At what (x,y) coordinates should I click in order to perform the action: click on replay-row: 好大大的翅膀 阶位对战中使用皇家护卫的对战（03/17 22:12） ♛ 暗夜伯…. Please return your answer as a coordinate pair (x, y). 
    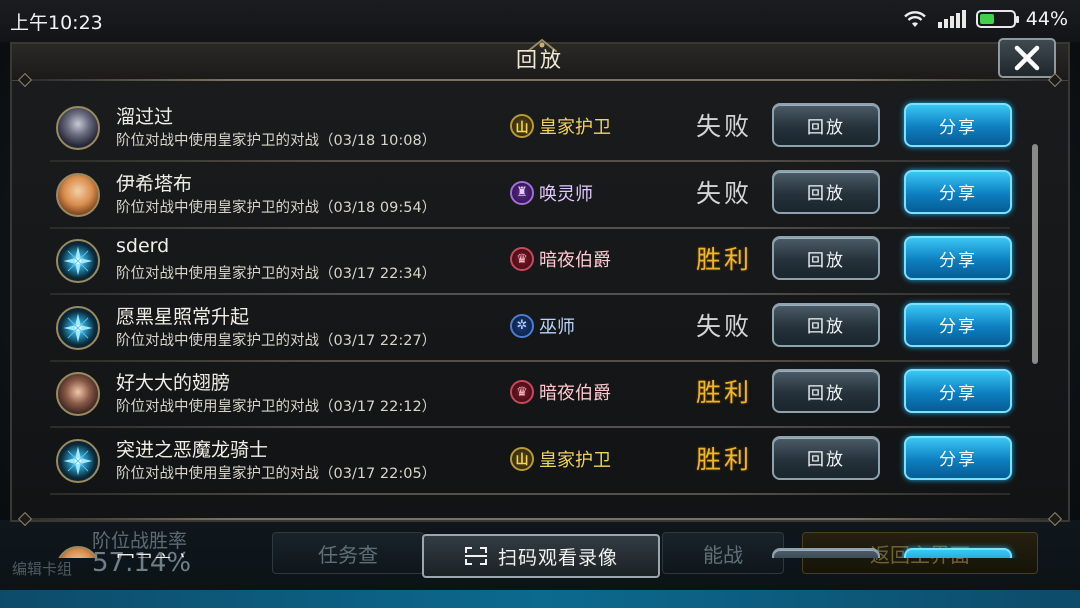
    Looking at the image, I should click on (546, 395).